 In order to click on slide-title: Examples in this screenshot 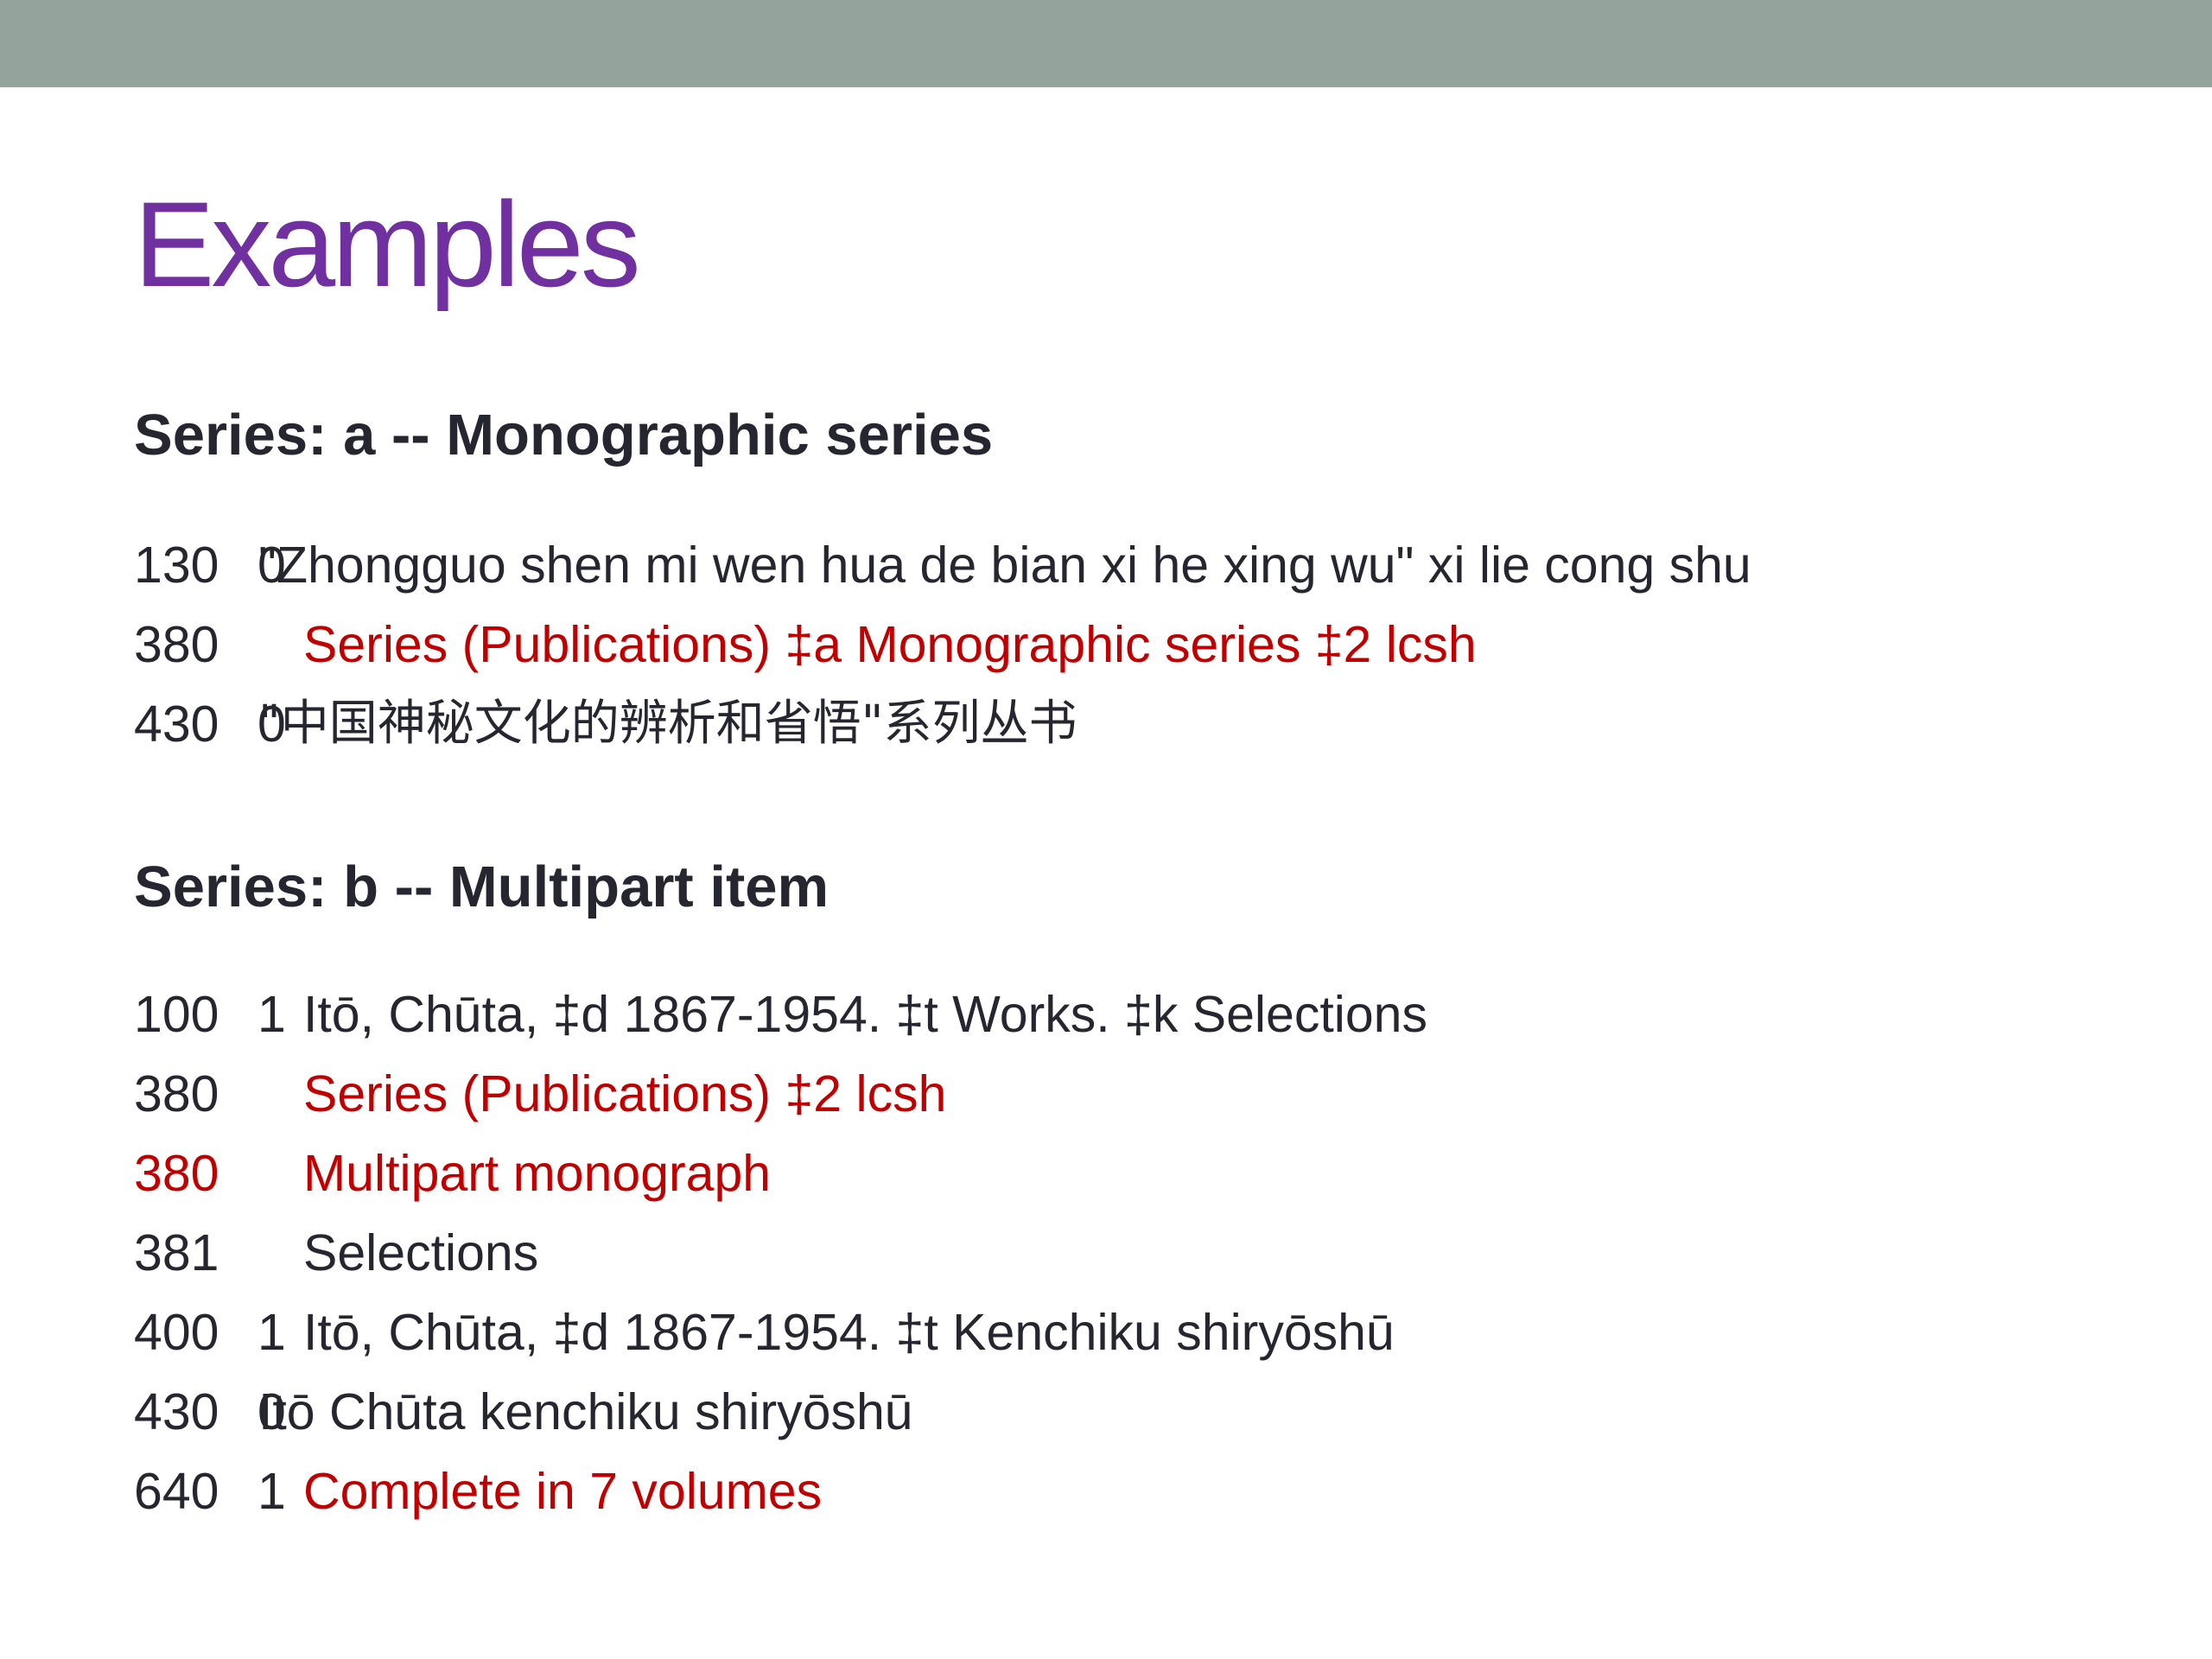, I will do `click(387, 244)`.